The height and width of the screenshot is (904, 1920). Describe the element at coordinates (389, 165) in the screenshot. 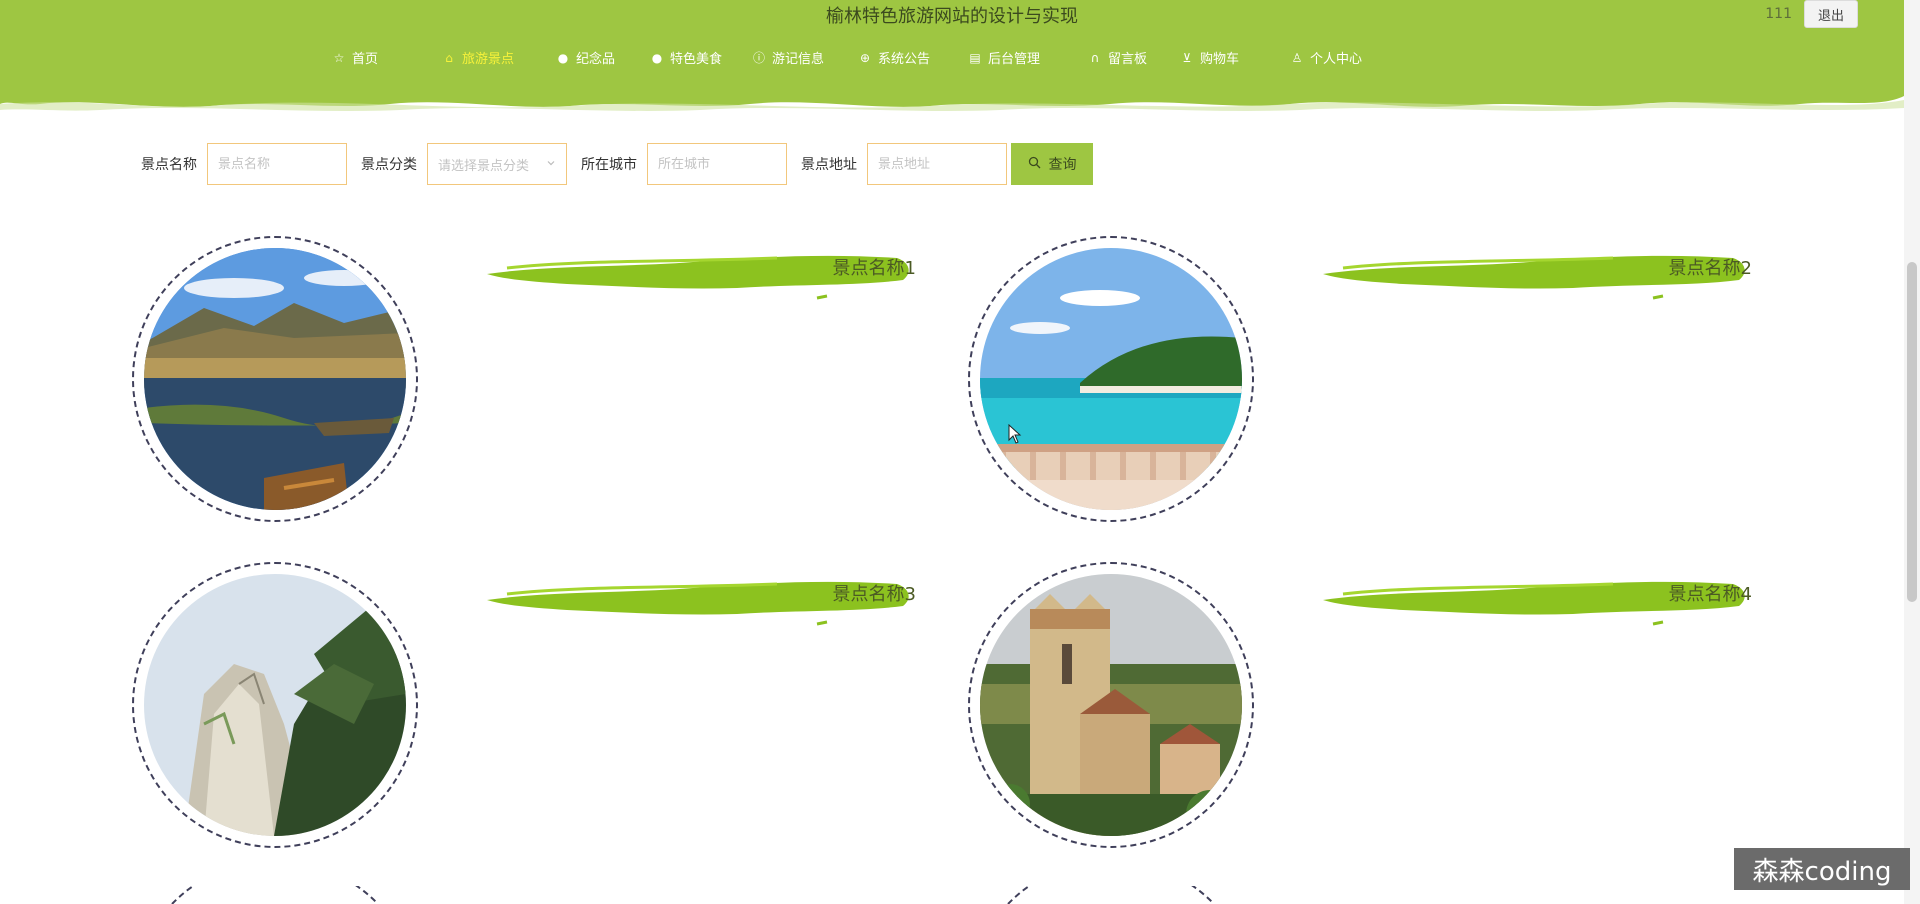

I see `category-label: 景点分类` at that location.